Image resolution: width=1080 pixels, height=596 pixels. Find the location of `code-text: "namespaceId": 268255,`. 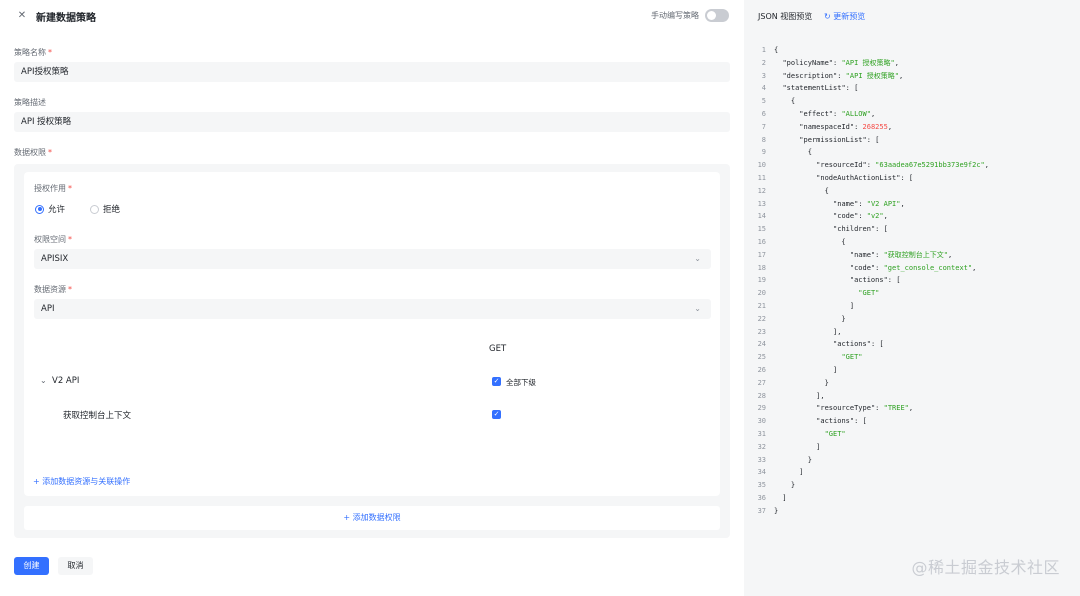

code-text: "namespaceId": 268255, is located at coordinates (846, 126).